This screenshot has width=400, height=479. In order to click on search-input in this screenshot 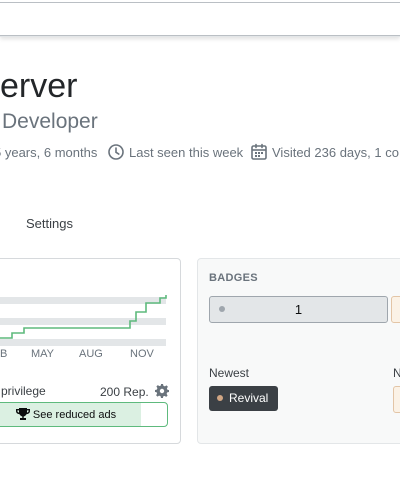, I will do `click(200, 19)`.